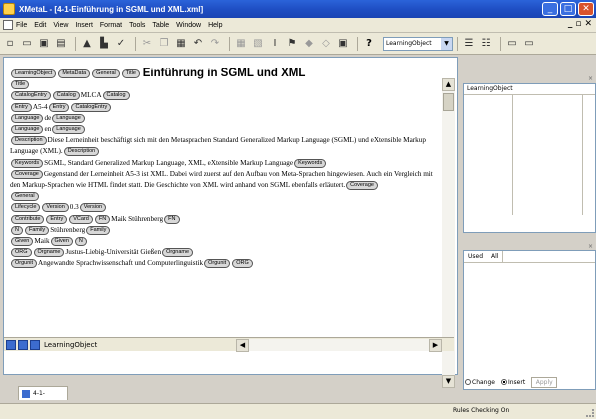 Image resolution: width=596 pixels, height=419 pixels. Describe the element at coordinates (446, 43) in the screenshot. I see `chevron-down-icon: ▼` at that location.